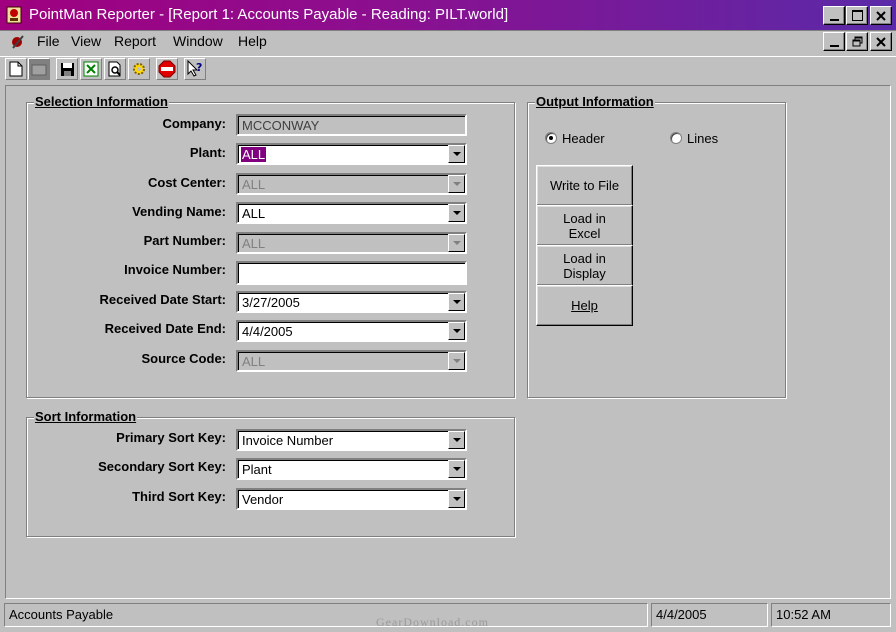  I want to click on write-to-file-button: Write to File, so click(584, 185).